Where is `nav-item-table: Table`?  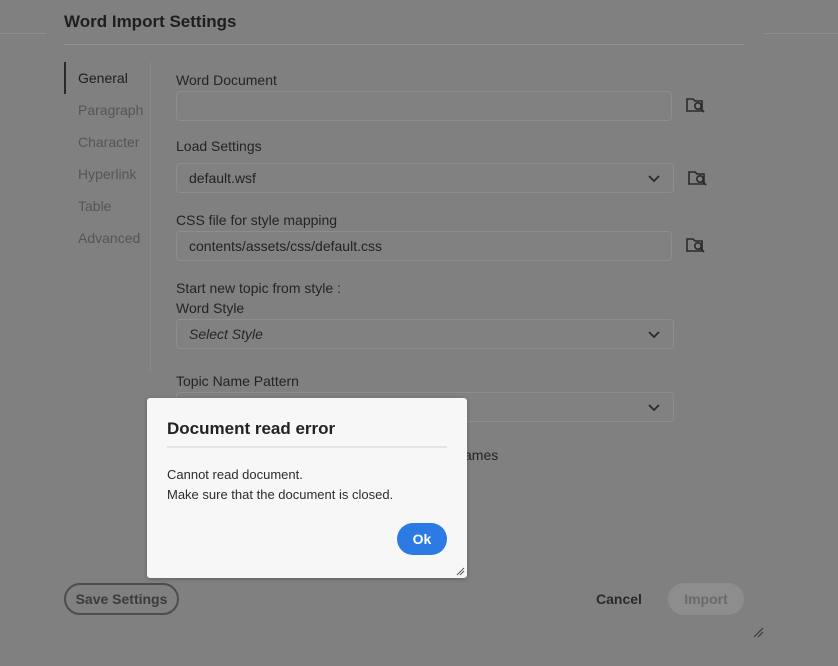 nav-item-table: Table is located at coordinates (94, 206).